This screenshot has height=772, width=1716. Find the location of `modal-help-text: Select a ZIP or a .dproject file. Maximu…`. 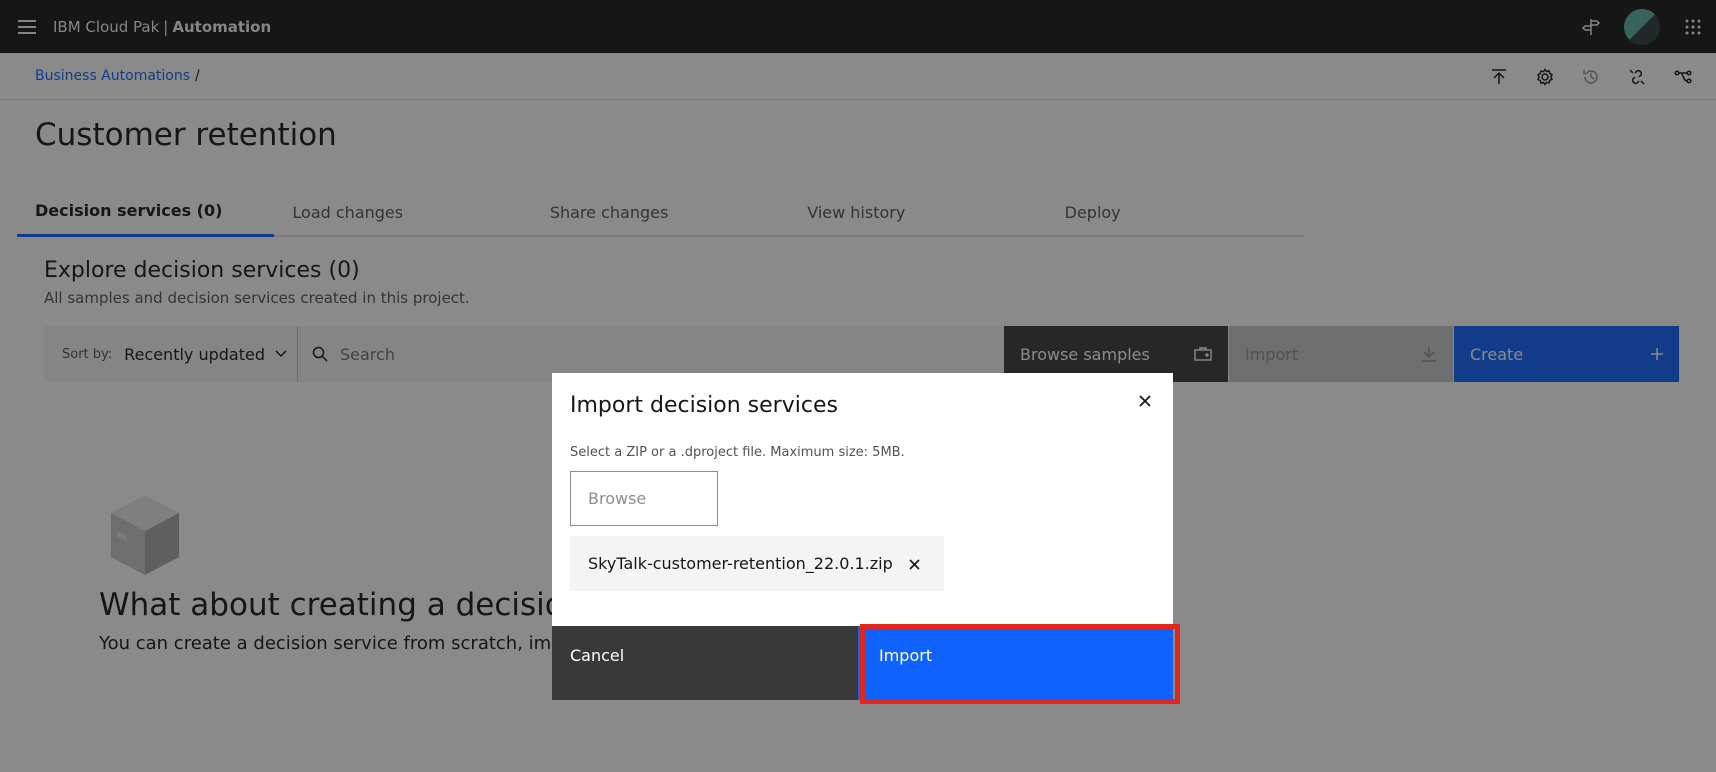

modal-help-text: Select a ZIP or a .dproject file. Maximu… is located at coordinates (737, 452).